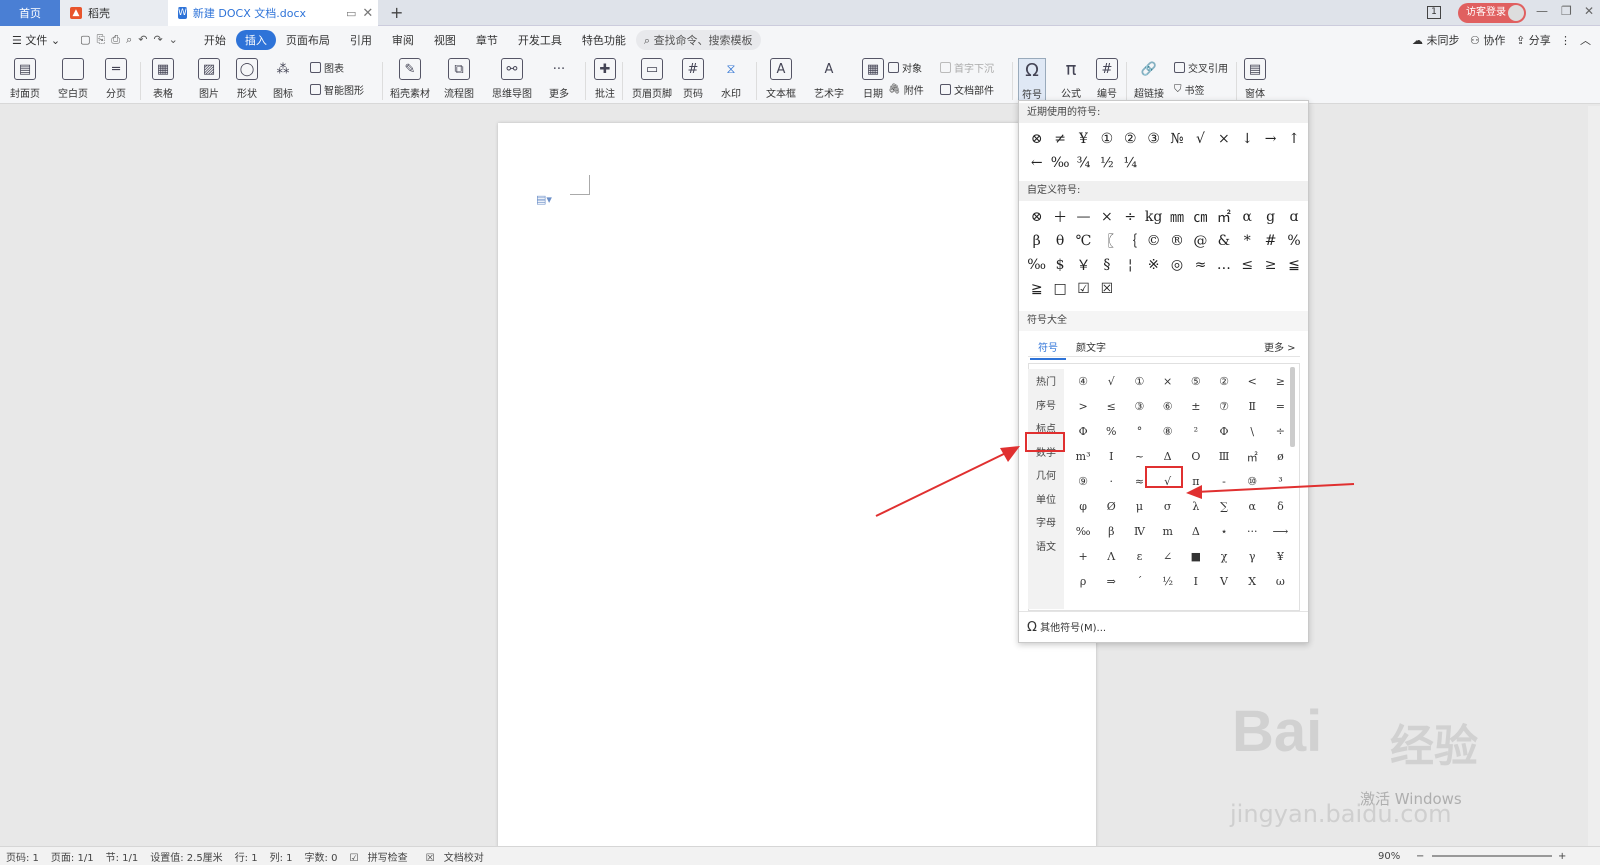 The image size is (1600, 865). Describe the element at coordinates (1176, 265) in the screenshot. I see `custom-symbol: ◎` at that location.